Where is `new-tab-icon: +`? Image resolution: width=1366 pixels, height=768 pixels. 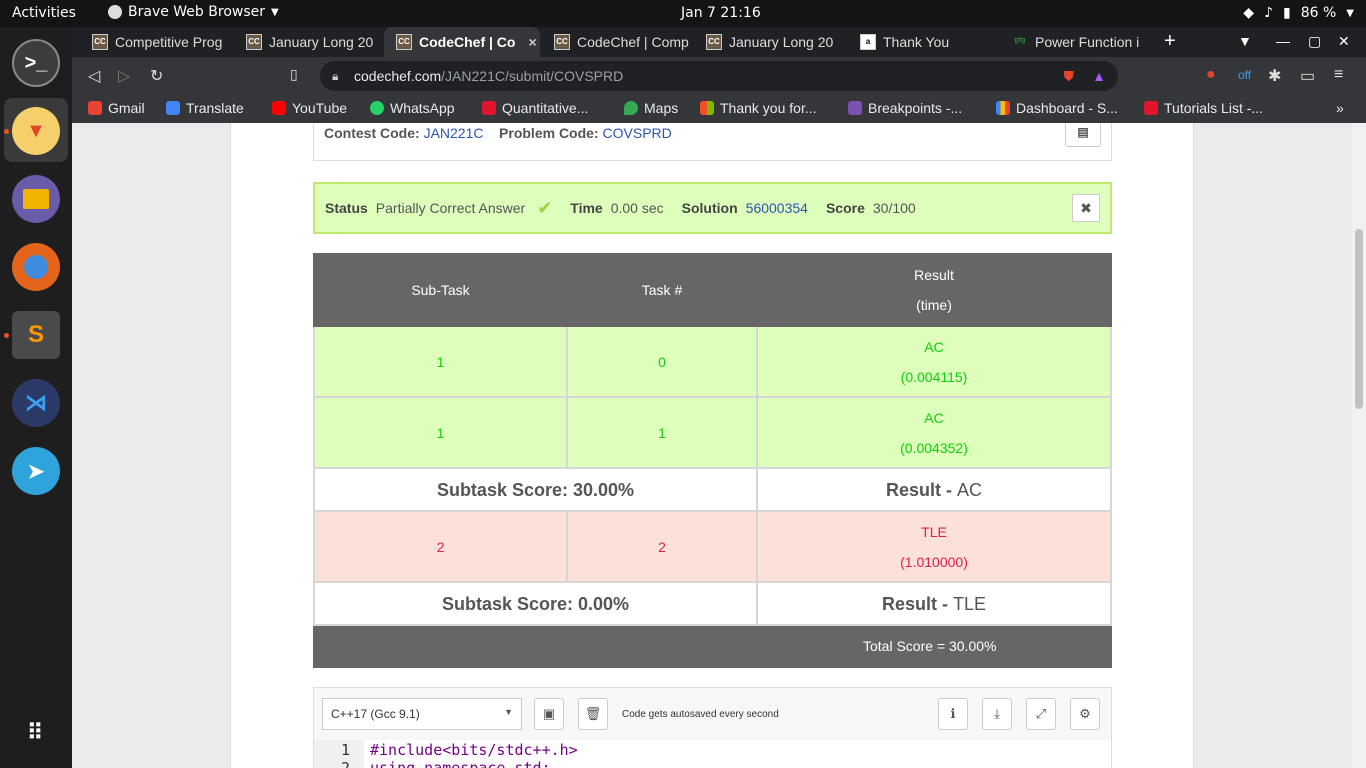 new-tab-icon: + is located at coordinates (1170, 41).